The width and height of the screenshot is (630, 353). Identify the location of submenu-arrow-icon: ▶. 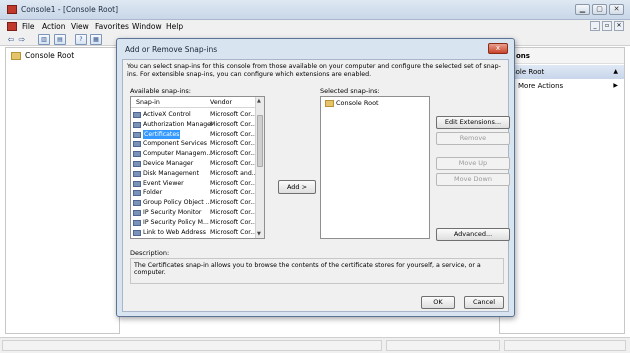
(615, 85).